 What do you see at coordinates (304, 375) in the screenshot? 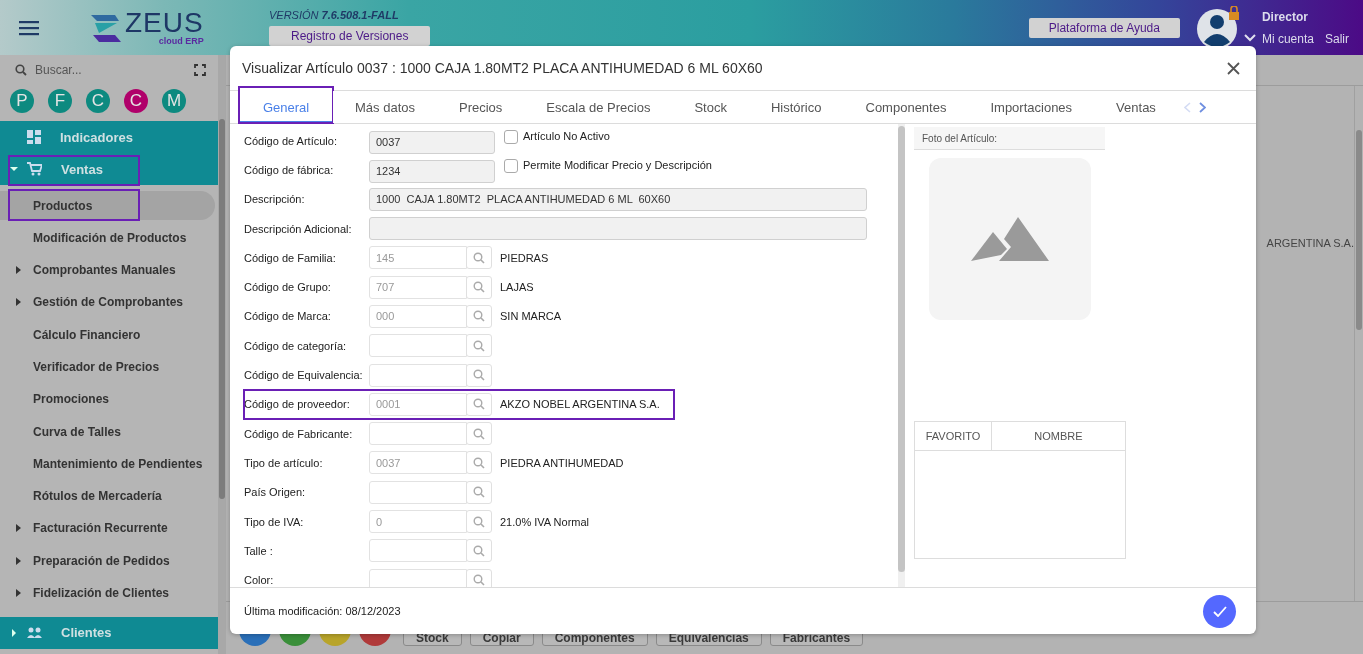
I see `field-label: Código de Equivalencia:` at bounding box center [304, 375].